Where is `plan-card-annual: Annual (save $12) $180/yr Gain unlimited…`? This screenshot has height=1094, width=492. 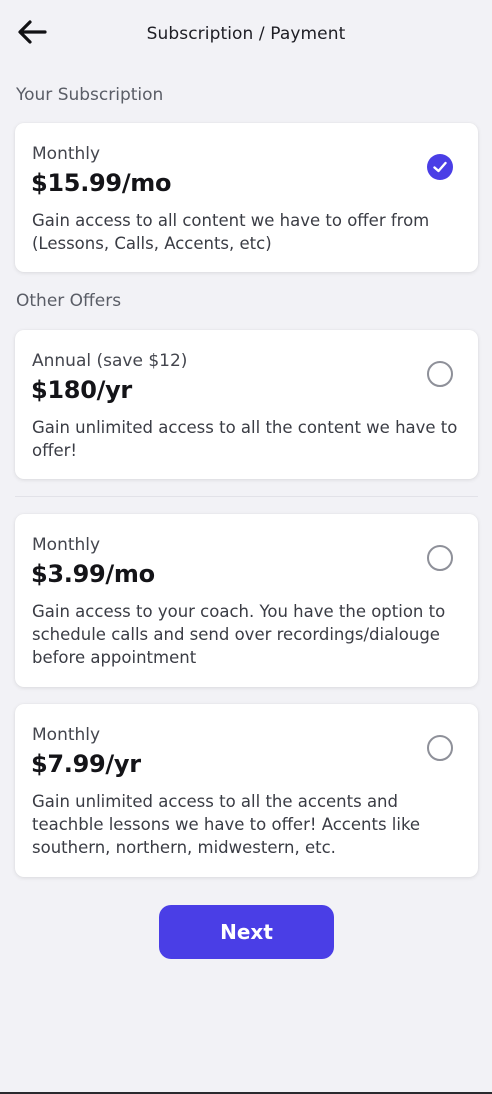
plan-card-annual: Annual (save $12) $180/yr Gain unlimited… is located at coordinates (246, 404).